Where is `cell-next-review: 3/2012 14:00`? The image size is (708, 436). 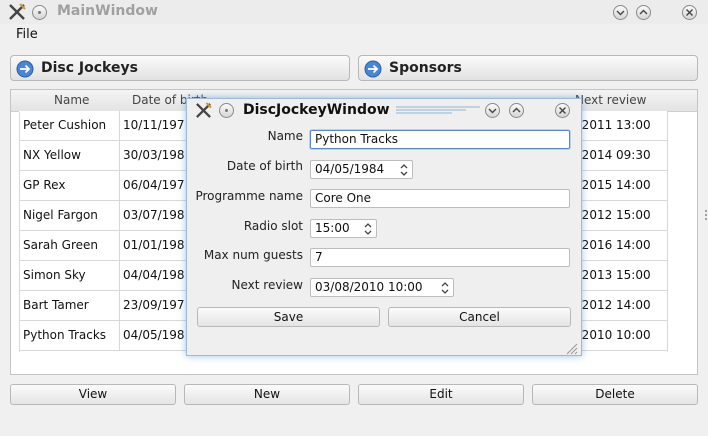 cell-next-review: 3/2012 14:00 is located at coordinates (610, 305).